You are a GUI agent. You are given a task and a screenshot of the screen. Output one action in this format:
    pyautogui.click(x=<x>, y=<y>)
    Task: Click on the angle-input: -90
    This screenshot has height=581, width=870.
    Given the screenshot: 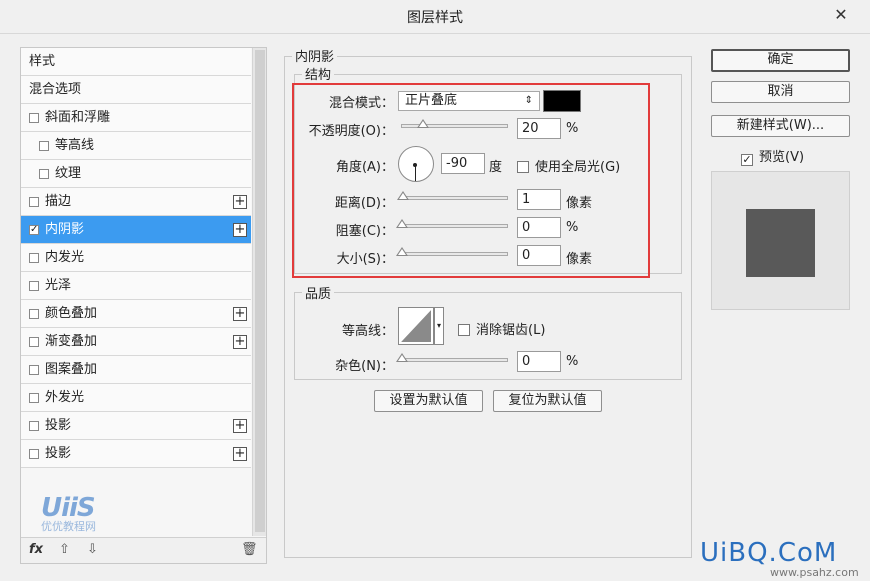 What is the action you would take?
    pyautogui.click(x=463, y=163)
    